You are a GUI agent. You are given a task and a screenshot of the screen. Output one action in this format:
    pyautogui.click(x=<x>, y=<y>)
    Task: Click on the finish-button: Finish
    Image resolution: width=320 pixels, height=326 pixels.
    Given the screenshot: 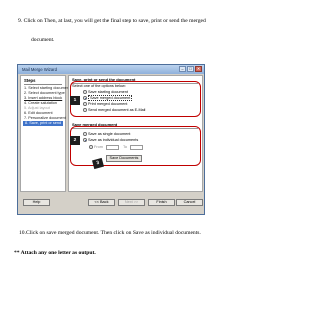 What is the action you would take?
    pyautogui.click(x=161, y=202)
    